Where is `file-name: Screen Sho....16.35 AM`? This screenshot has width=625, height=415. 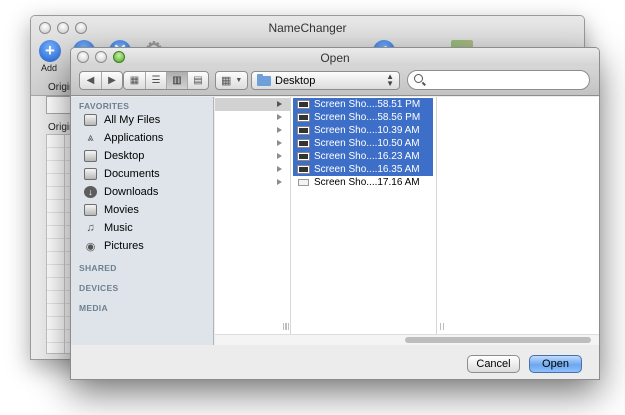
file-name: Screen Sho....16.35 AM is located at coordinates (367, 169).